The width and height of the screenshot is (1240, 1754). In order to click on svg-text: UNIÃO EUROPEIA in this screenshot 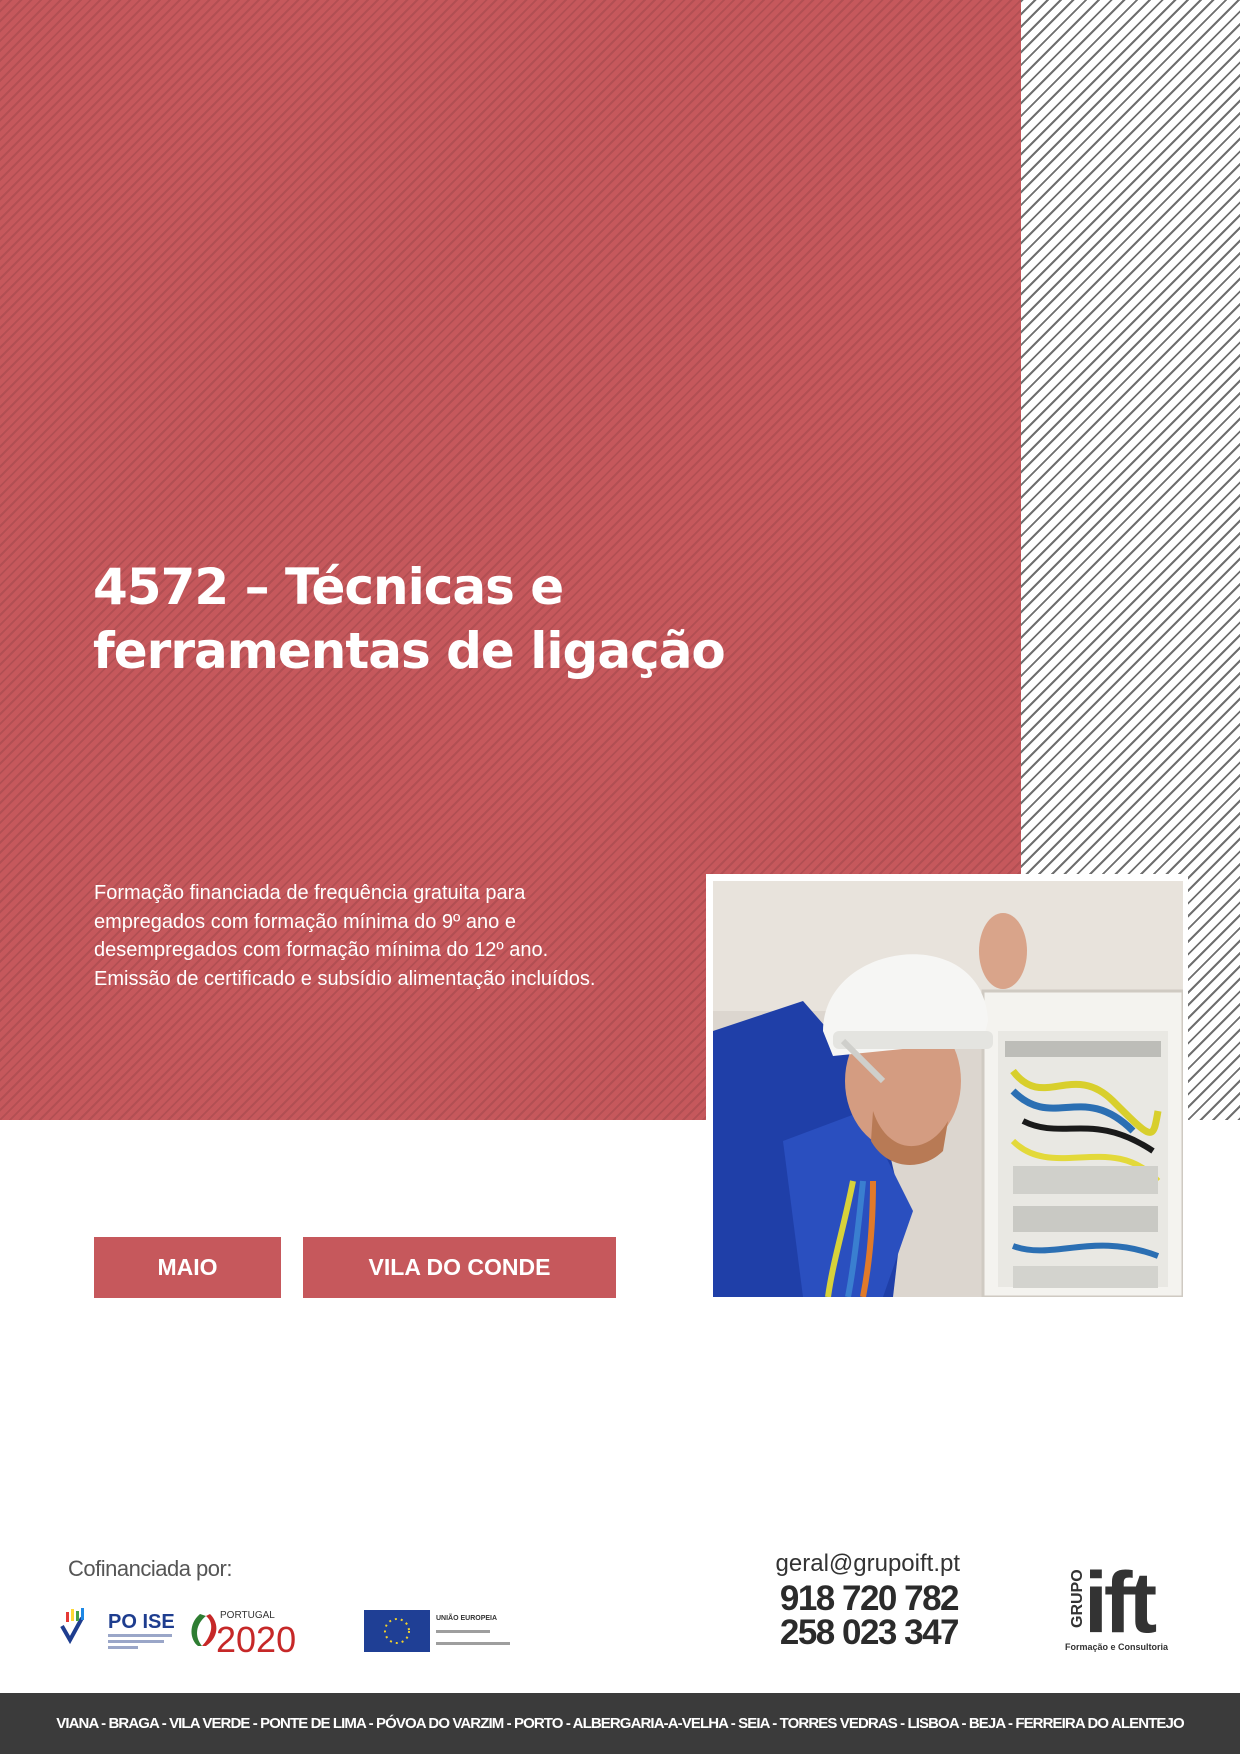, I will do `click(466, 1617)`.